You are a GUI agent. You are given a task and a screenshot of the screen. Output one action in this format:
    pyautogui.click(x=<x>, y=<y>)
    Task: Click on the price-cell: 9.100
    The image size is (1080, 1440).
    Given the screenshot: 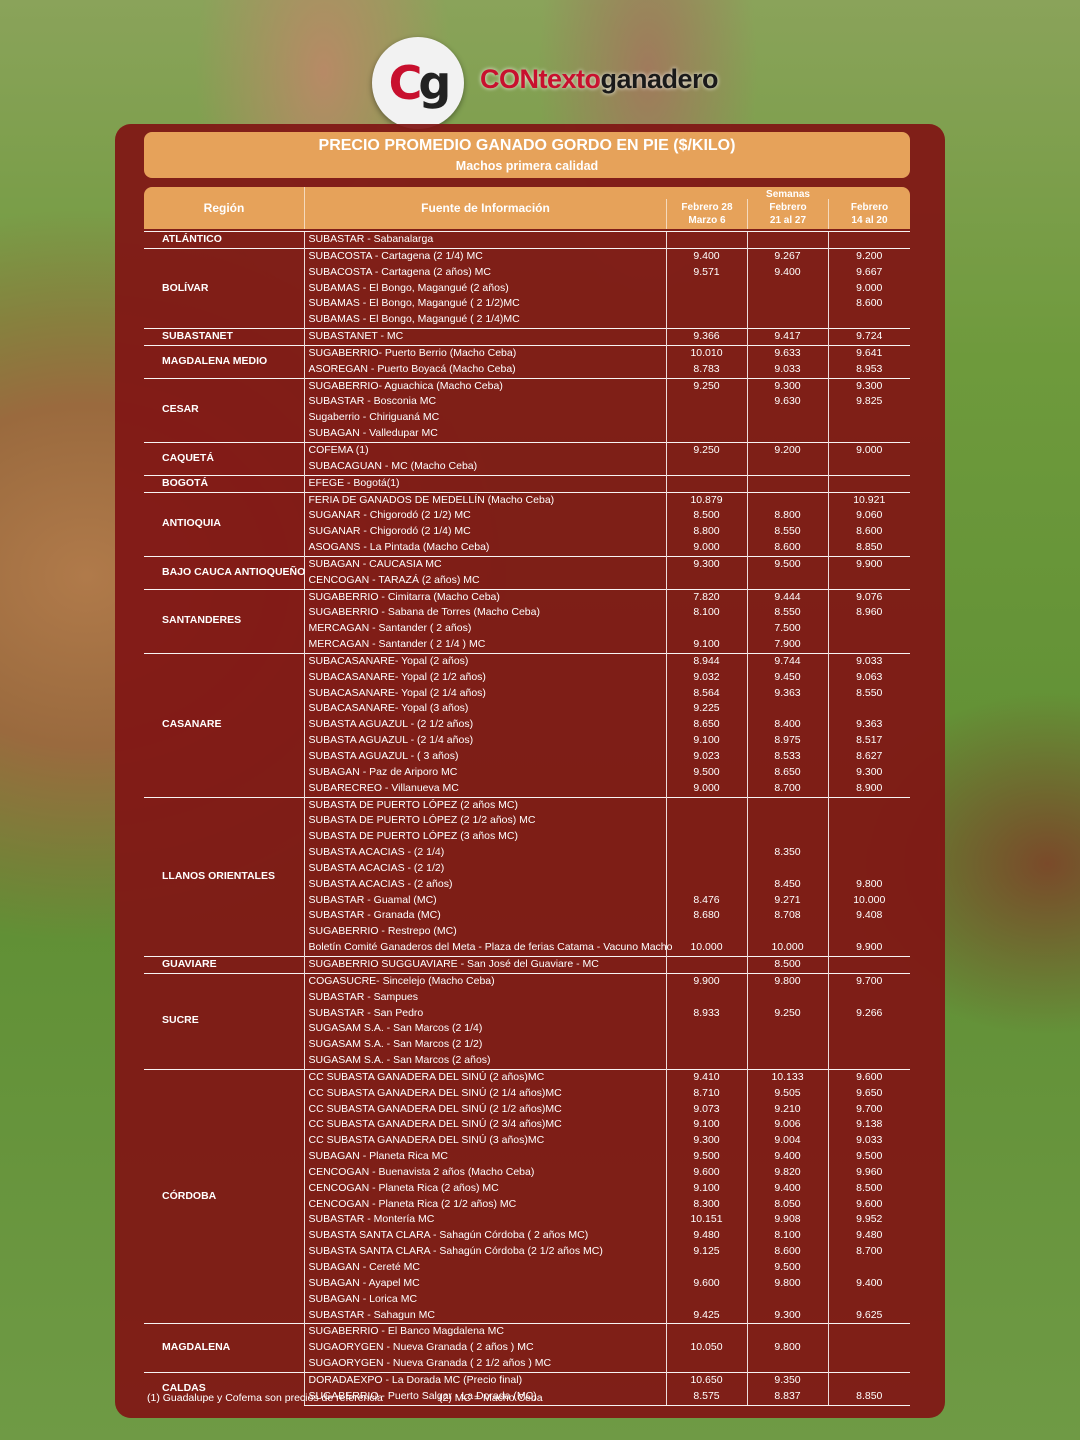 What is the action you would take?
    pyautogui.click(x=706, y=741)
    